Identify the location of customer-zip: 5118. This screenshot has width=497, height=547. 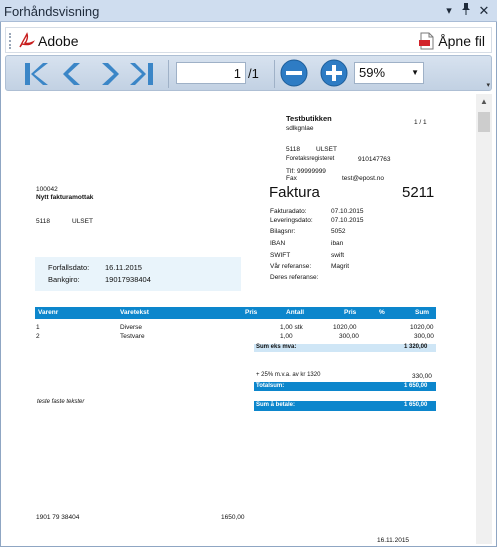
(43, 221).